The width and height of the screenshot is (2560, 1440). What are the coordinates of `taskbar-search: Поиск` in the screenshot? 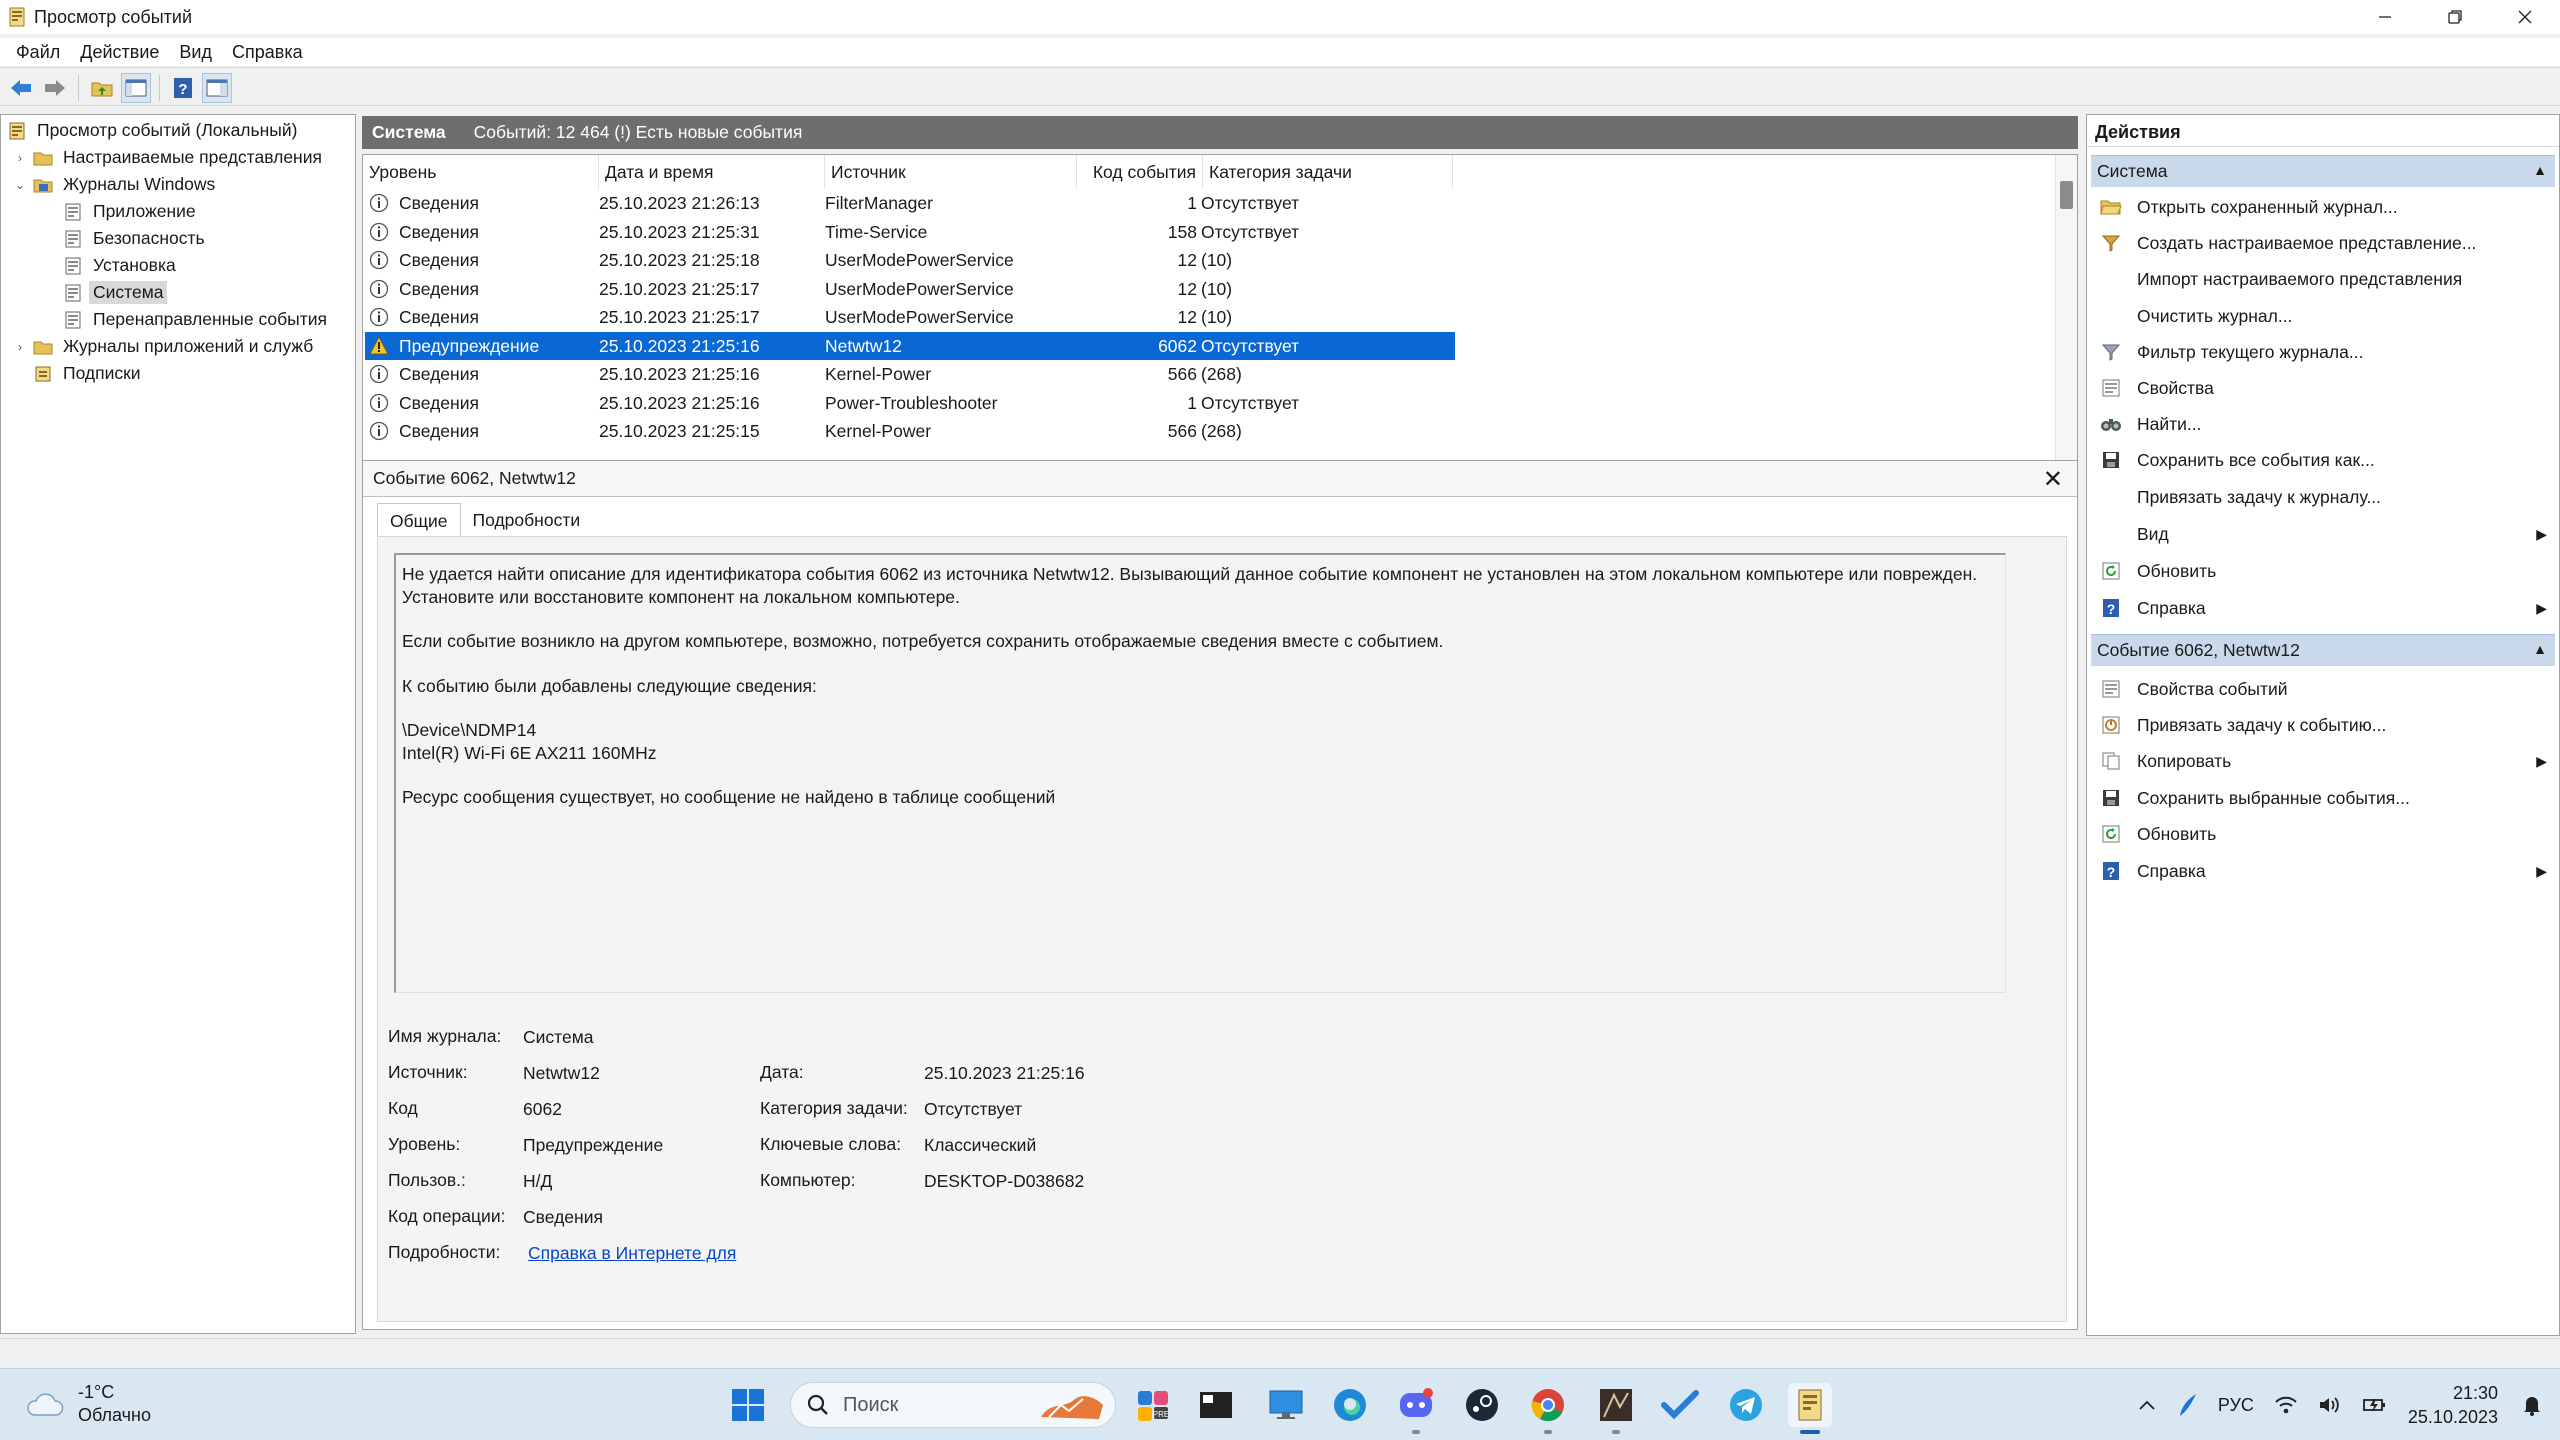 It's located at (953, 1405).